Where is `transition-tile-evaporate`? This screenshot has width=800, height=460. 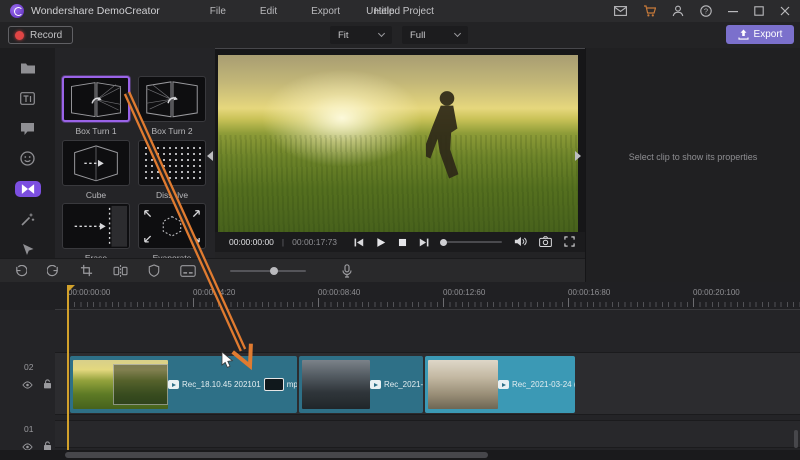
transition-tile-evaporate is located at coordinates (172, 226).